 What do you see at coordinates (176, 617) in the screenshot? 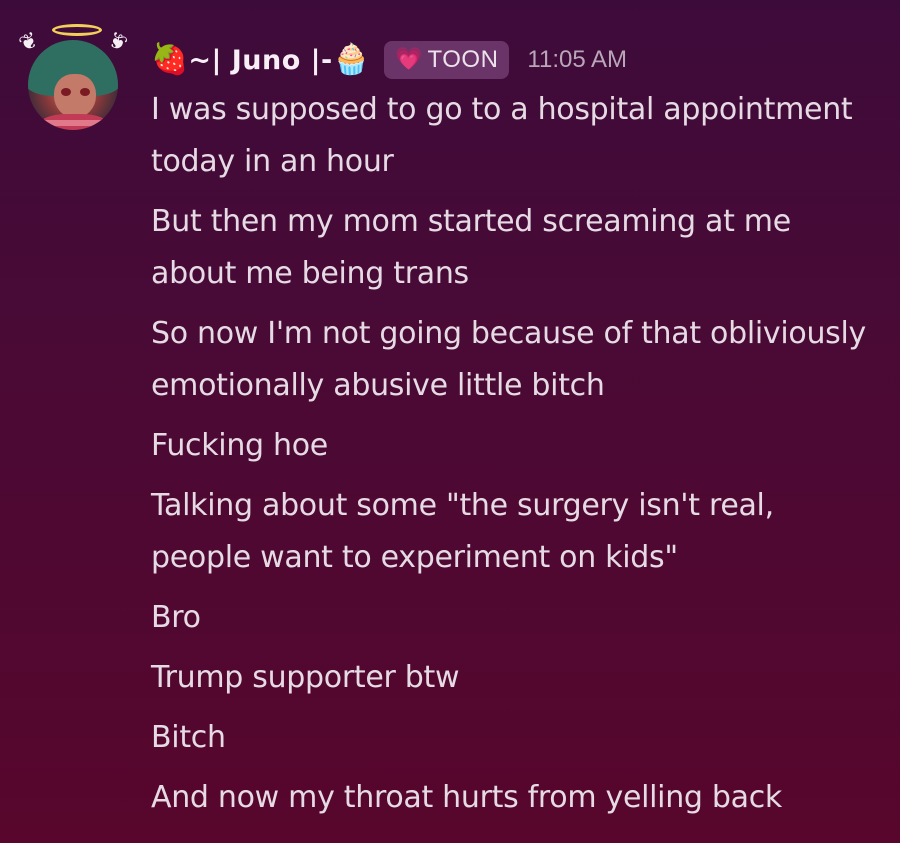
I see `message-line: Bro` at bounding box center [176, 617].